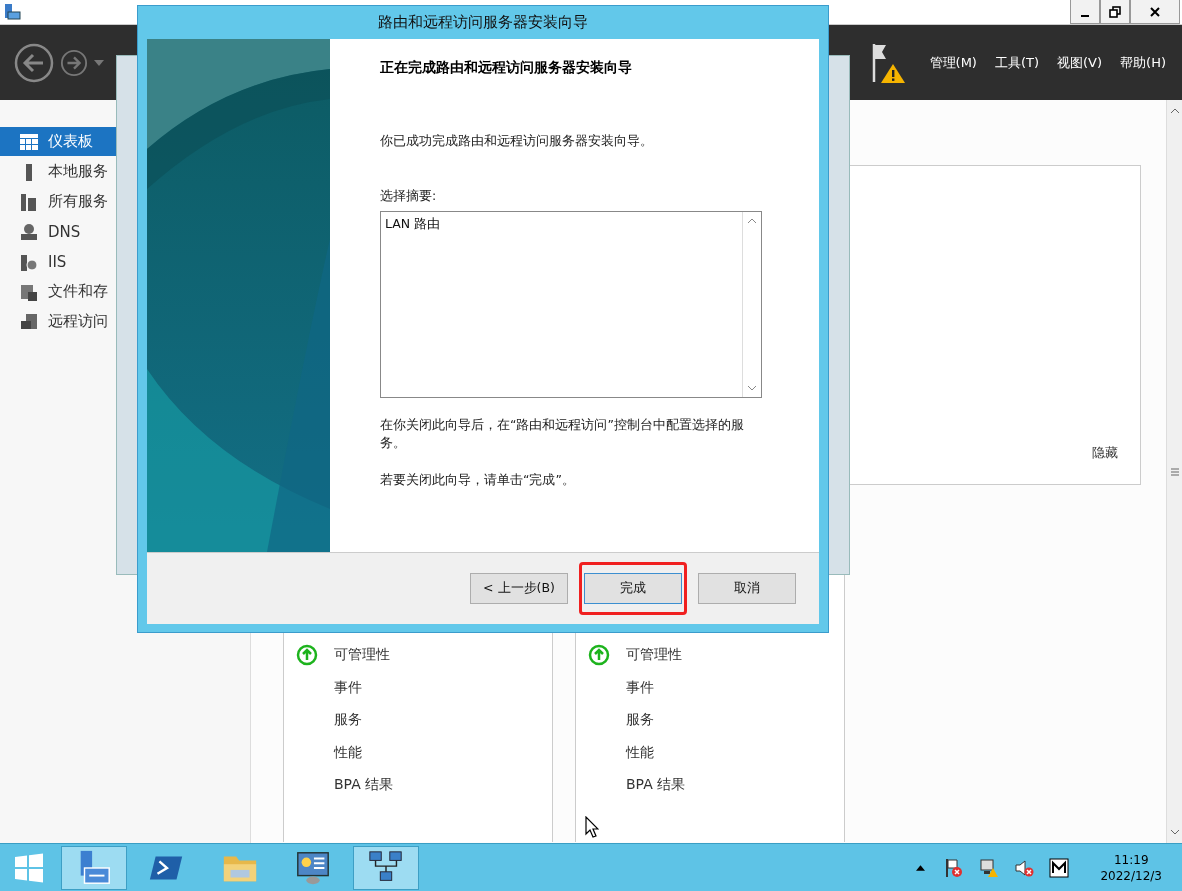 The width and height of the screenshot is (1182, 891). I want to click on grid-icon, so click(29, 141).